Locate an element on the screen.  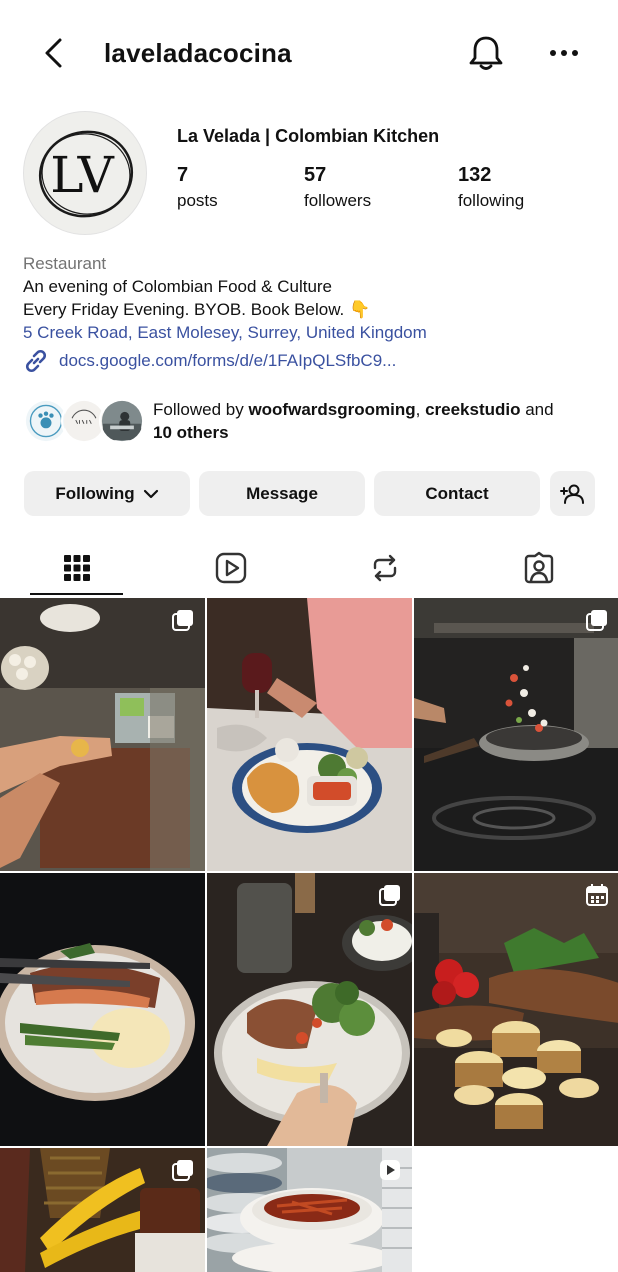
tagged-person-icon is located at coordinates (539, 567).